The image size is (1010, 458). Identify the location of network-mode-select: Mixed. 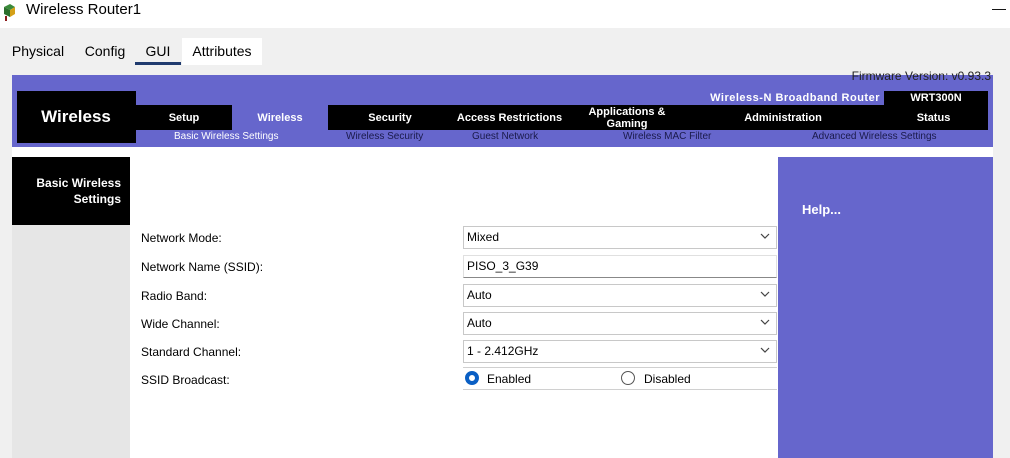
(620, 237).